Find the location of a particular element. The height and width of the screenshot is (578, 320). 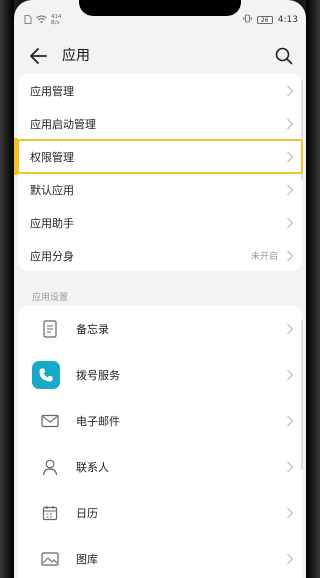

network-speed-unit: B/s is located at coordinates (55, 23).